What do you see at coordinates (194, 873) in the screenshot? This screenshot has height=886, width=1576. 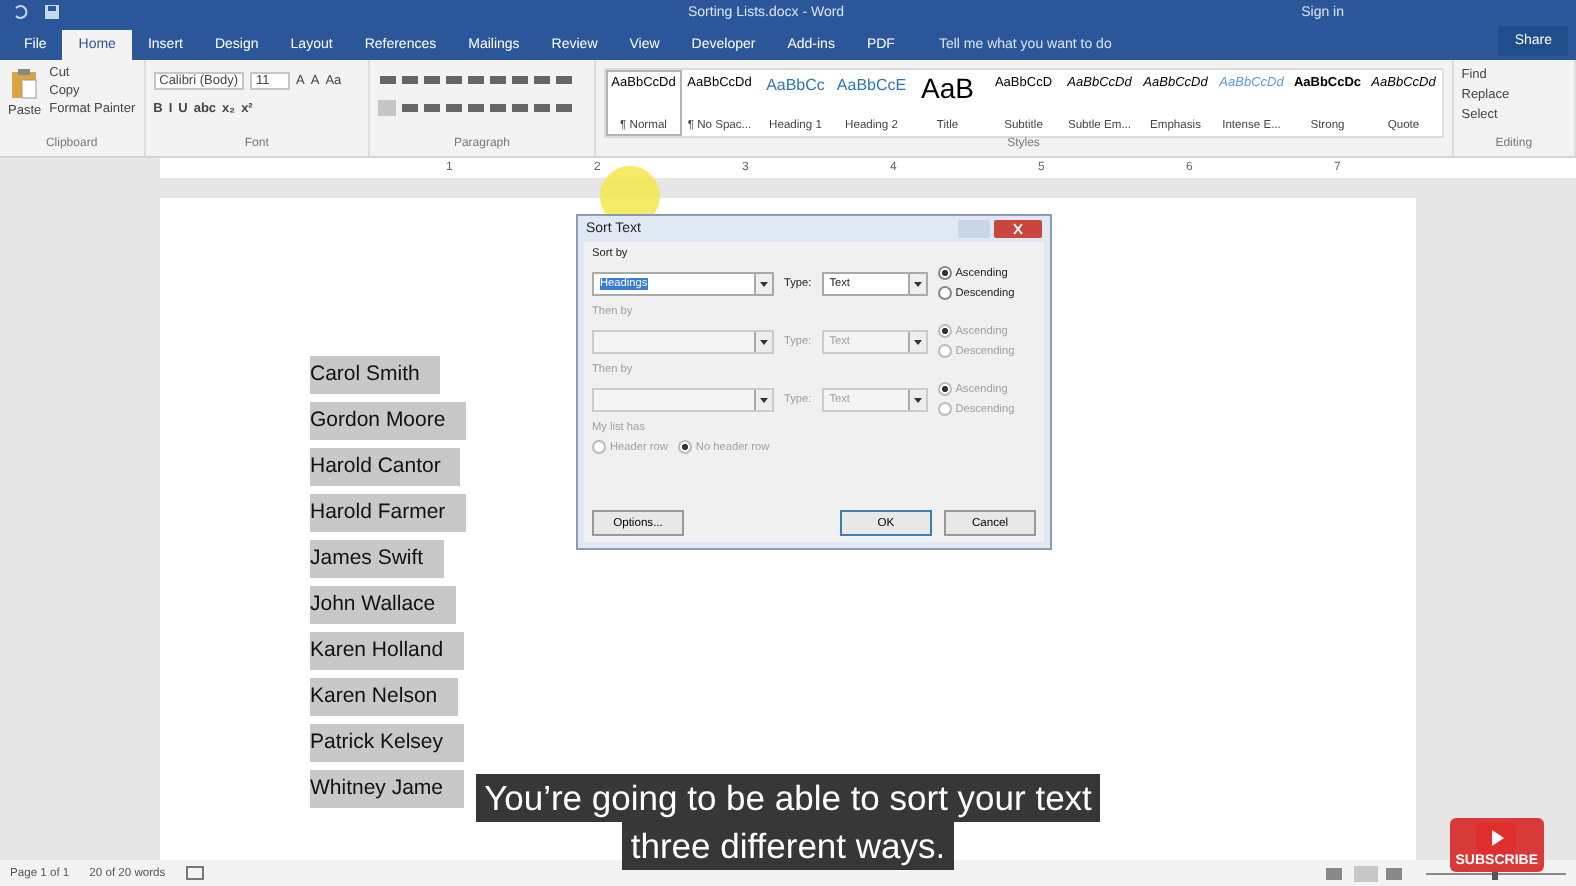 I see `proofing-icon` at bounding box center [194, 873].